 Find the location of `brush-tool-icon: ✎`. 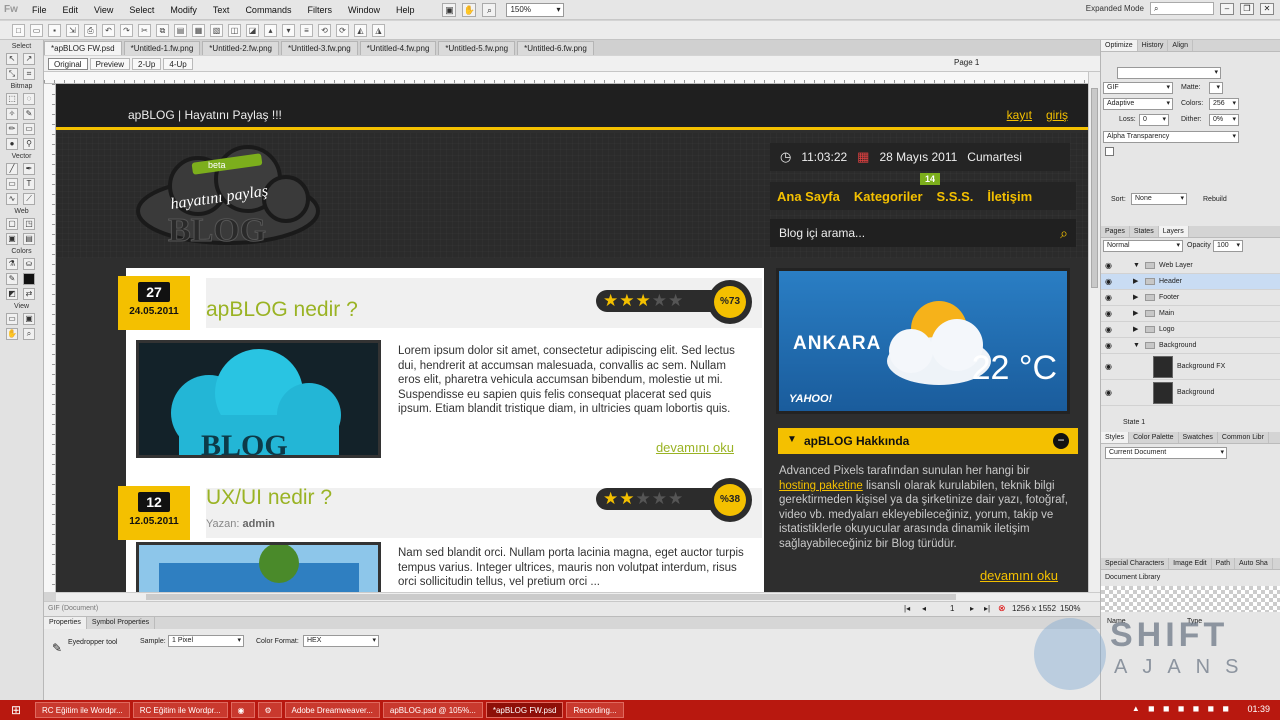

brush-tool-icon: ✎ is located at coordinates (29, 114).